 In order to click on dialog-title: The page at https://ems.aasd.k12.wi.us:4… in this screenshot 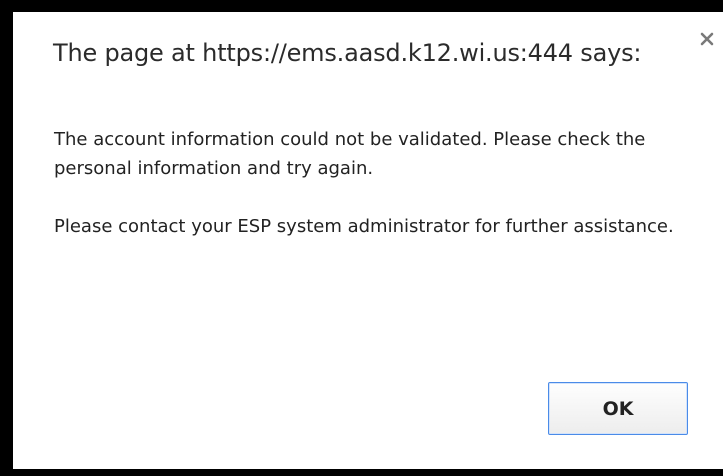, I will do `click(347, 53)`.